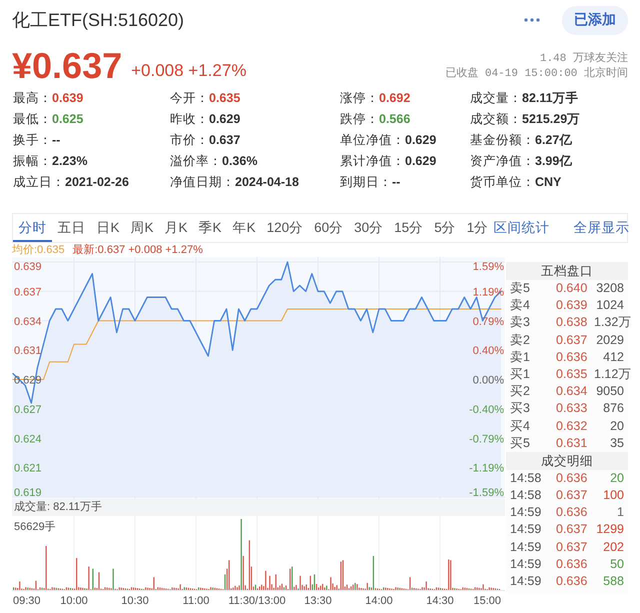 The image size is (640, 613). Describe the element at coordinates (525, 478) in the screenshot. I see `trade-time: 14:58` at that location.